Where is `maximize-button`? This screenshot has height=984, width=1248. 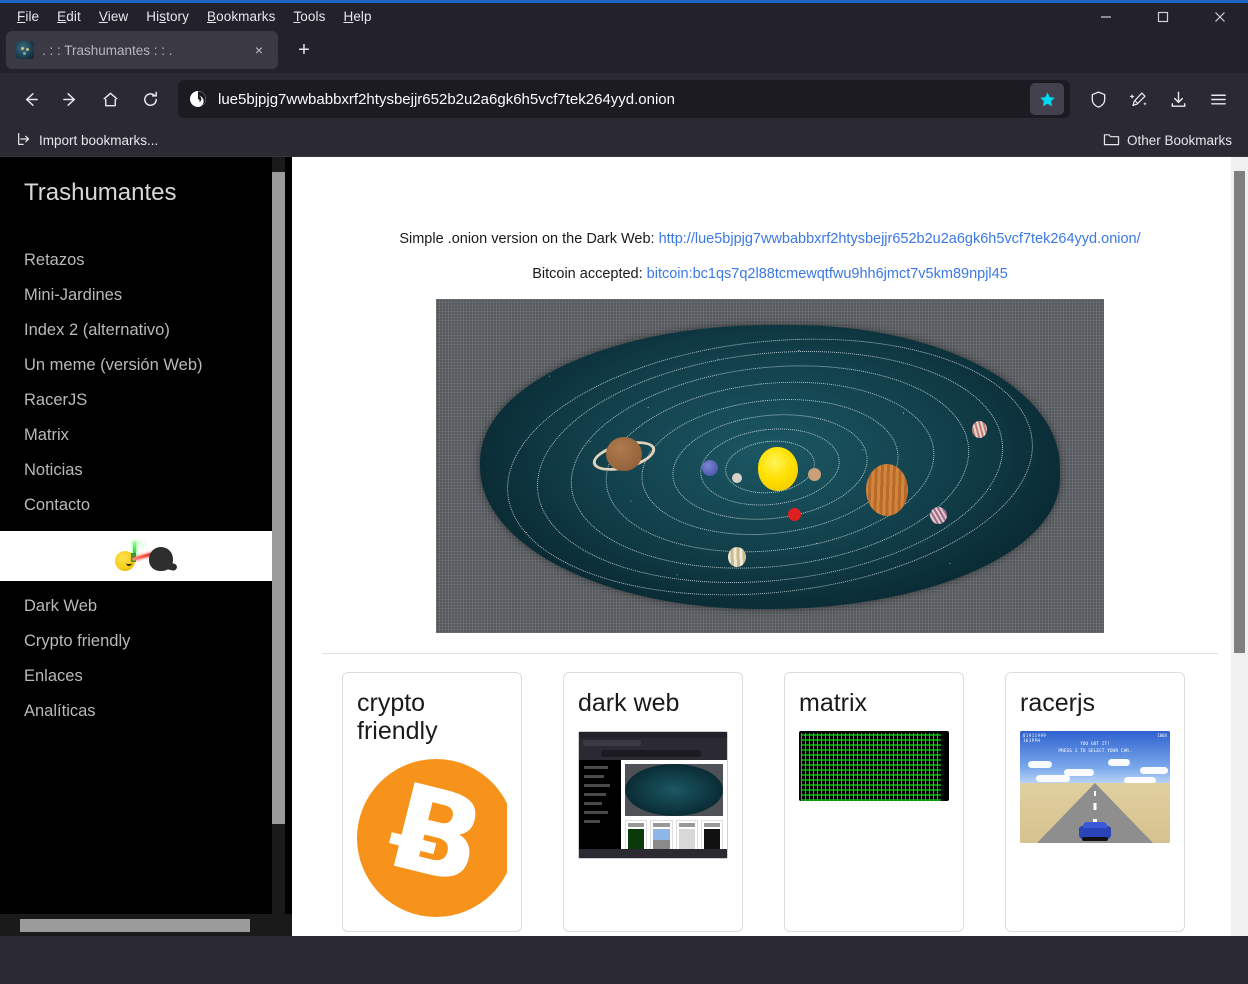 maximize-button is located at coordinates (1162, 16).